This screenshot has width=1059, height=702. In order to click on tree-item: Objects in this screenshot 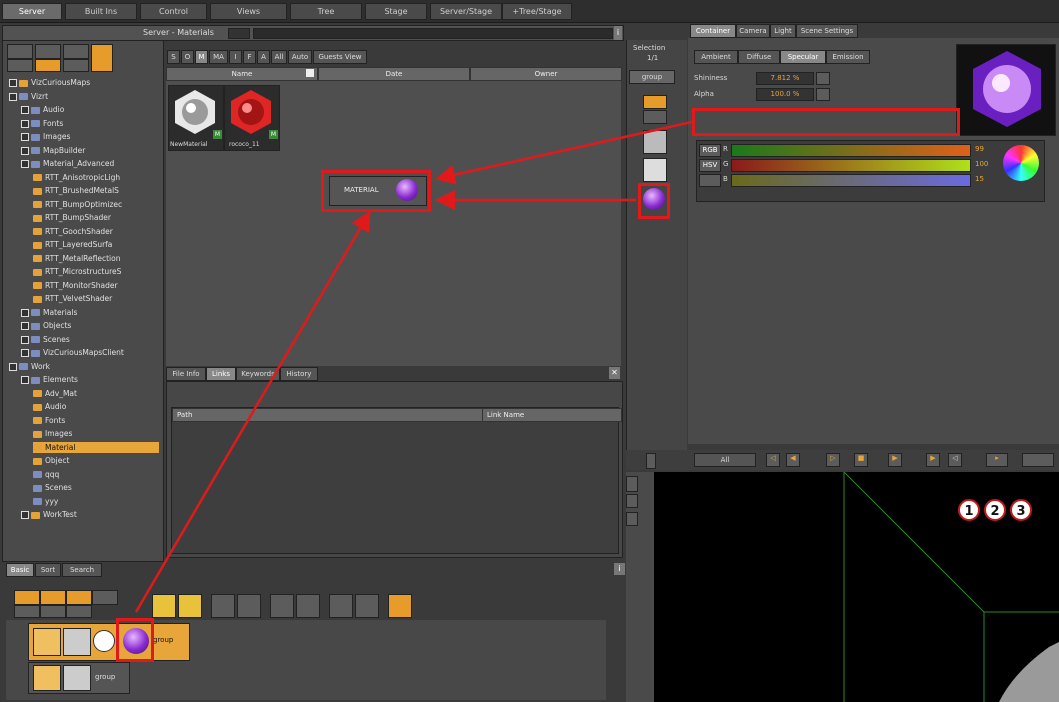, I will do `click(46, 325)`.